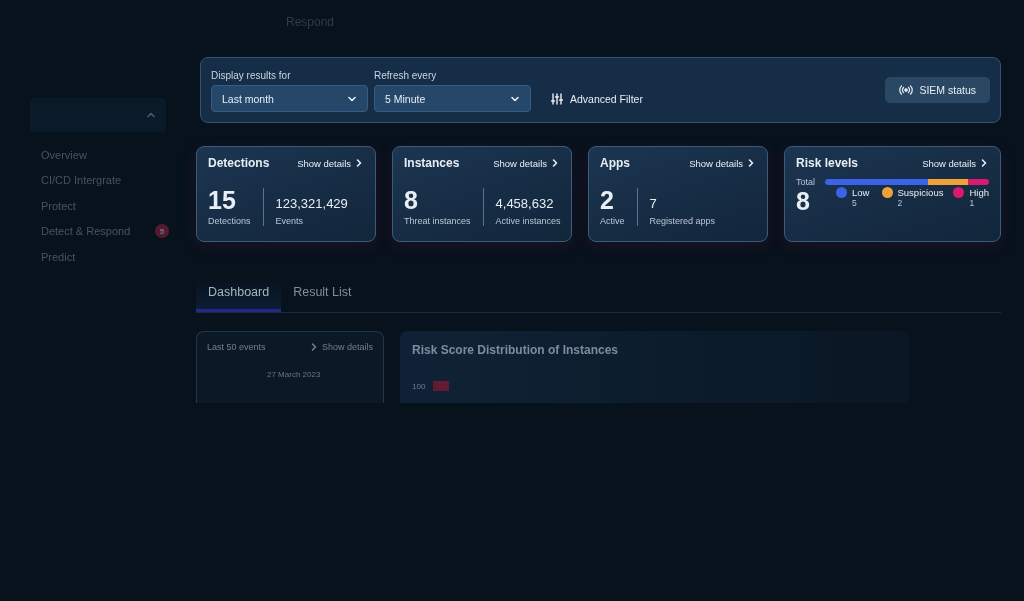 This screenshot has height=601, width=1024. What do you see at coordinates (805, 182) in the screenshot?
I see `total-label: Total` at bounding box center [805, 182].